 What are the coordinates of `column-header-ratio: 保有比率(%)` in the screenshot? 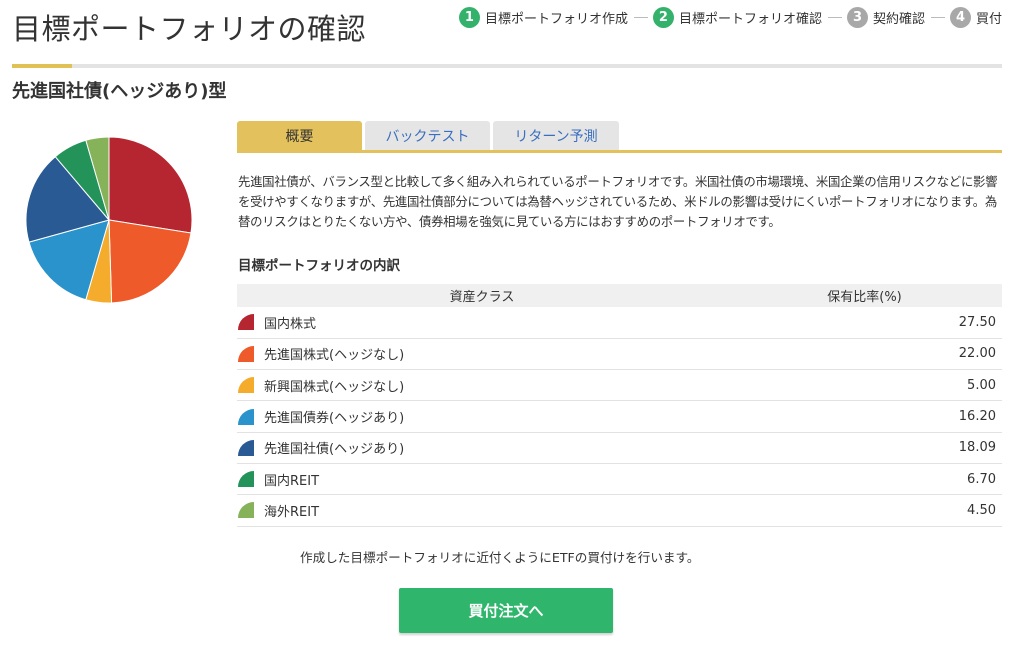 It's located at (864, 295).